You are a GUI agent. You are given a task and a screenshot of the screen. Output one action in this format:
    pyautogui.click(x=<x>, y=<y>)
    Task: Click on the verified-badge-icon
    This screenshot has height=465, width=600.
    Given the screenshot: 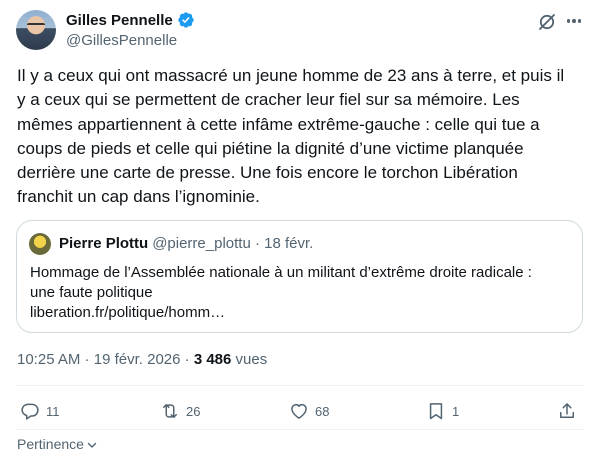 What is the action you would take?
    pyautogui.click(x=186, y=20)
    